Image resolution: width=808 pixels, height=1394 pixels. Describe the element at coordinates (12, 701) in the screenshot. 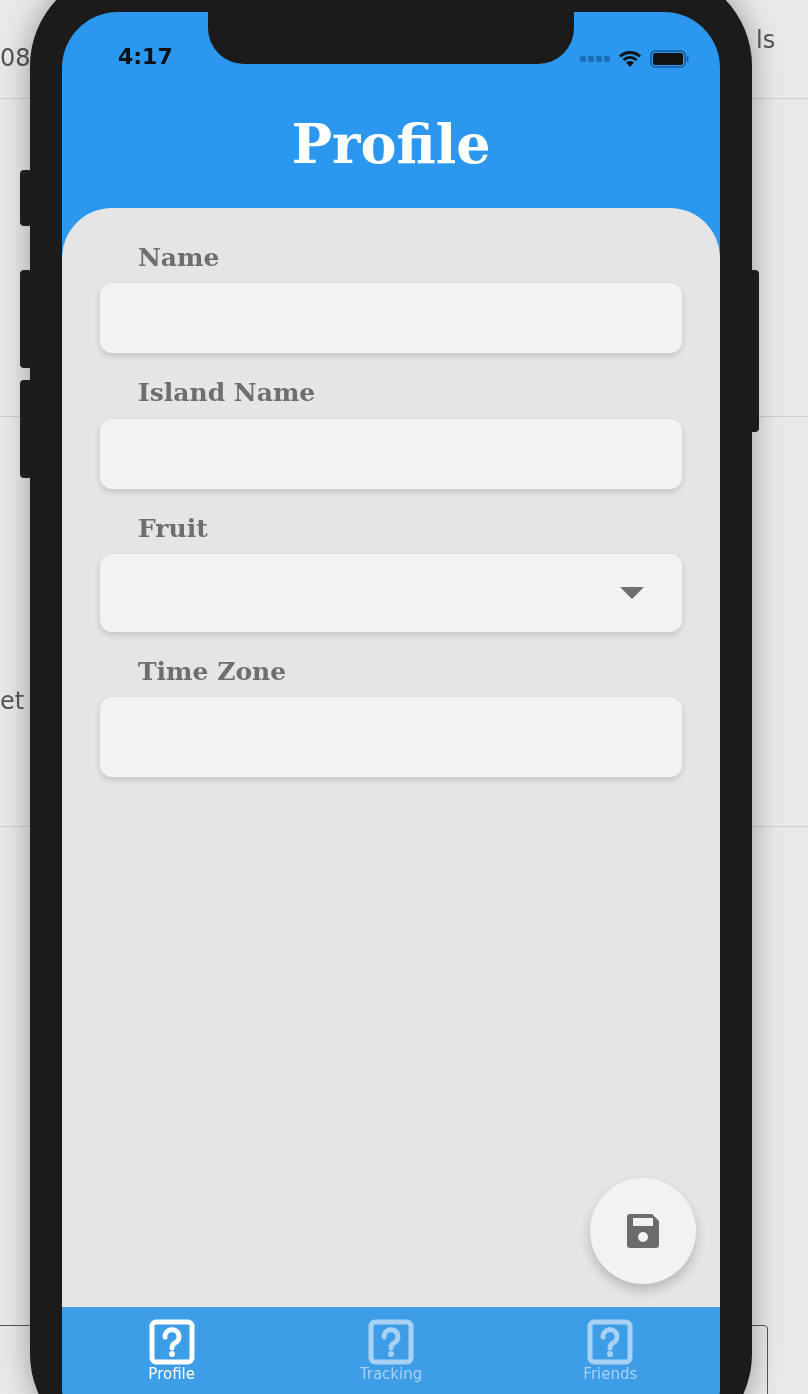

I see `background-text: et` at that location.